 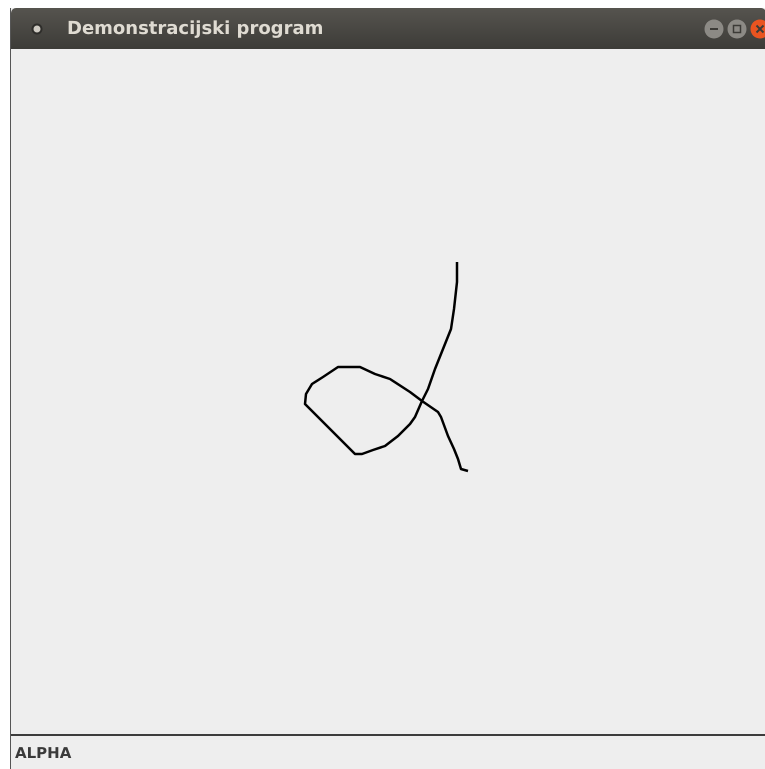 I want to click on close-icon, so click(x=757, y=28).